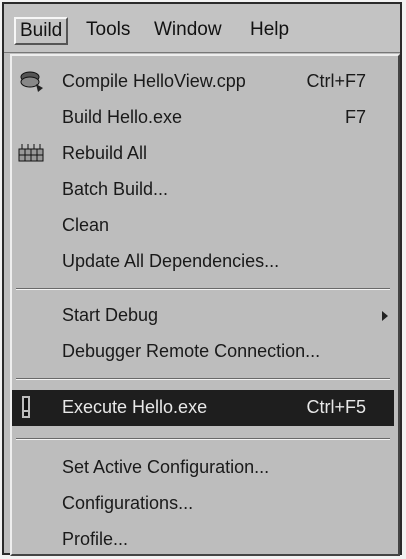 Image resolution: width=406 pixels, height=559 pixels. What do you see at coordinates (110, 315) in the screenshot?
I see `menu-item-label: Start Debug` at bounding box center [110, 315].